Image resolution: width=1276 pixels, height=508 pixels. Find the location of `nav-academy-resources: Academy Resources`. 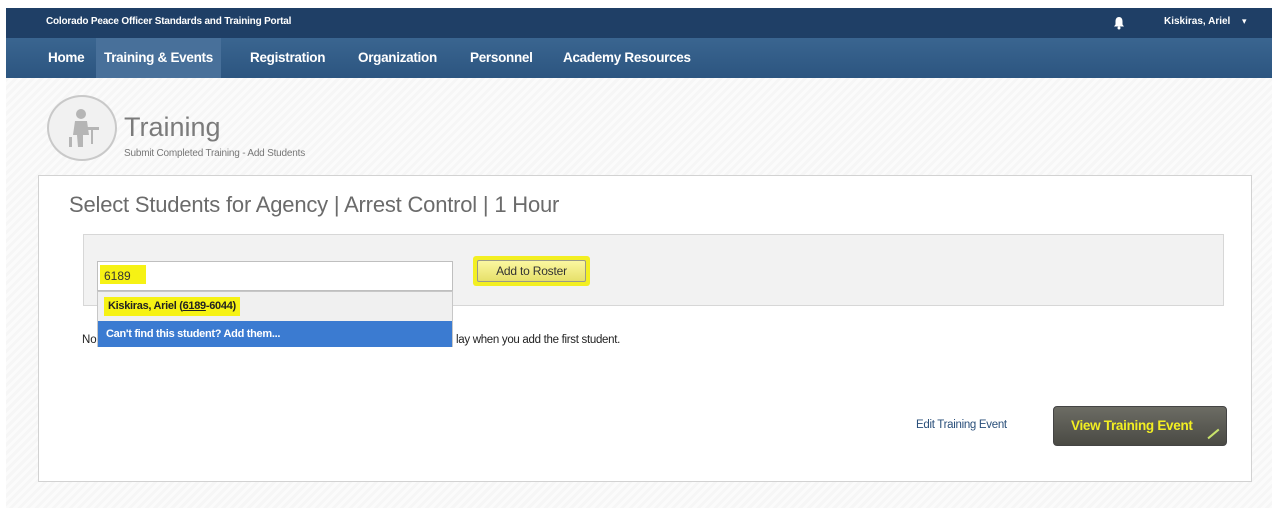

nav-academy-resources: Academy Resources is located at coordinates (627, 58).